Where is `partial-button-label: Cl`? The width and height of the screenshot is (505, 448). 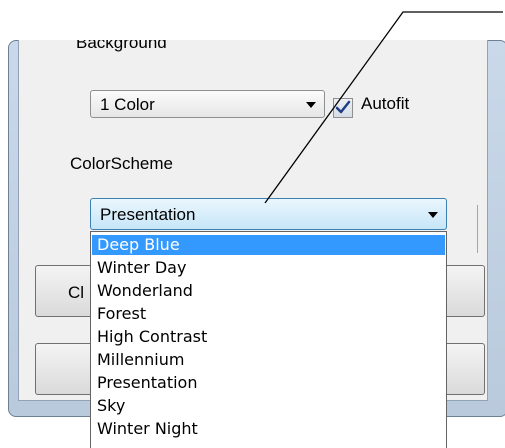
partial-button-label: Cl is located at coordinates (76, 292).